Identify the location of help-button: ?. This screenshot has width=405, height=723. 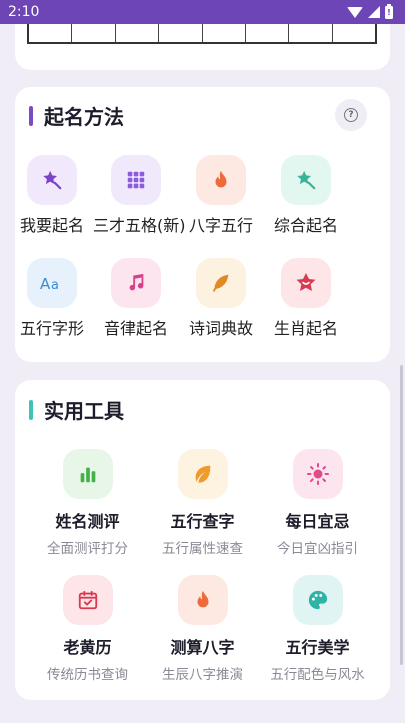
(351, 115).